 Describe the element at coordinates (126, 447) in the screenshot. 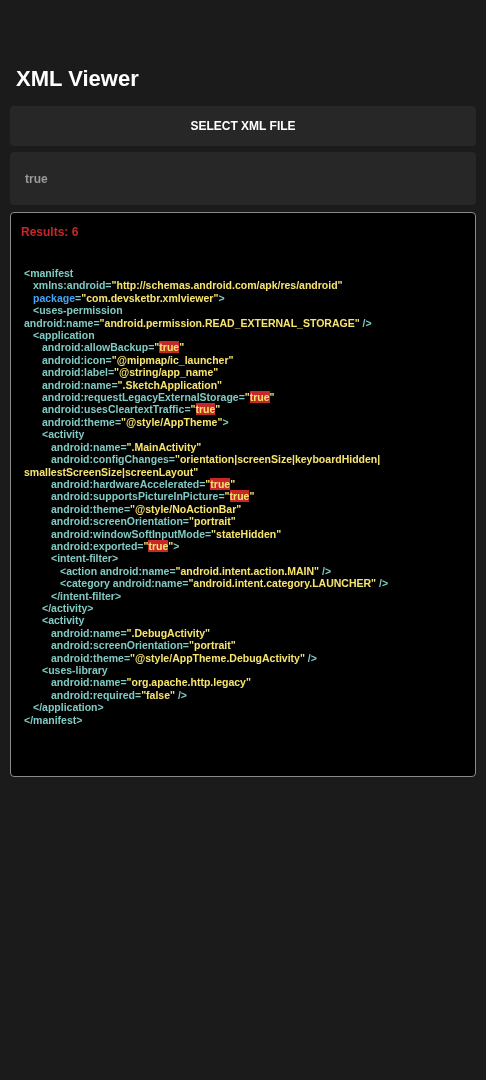

I see `code-line: android:name=".MainActivity"` at that location.